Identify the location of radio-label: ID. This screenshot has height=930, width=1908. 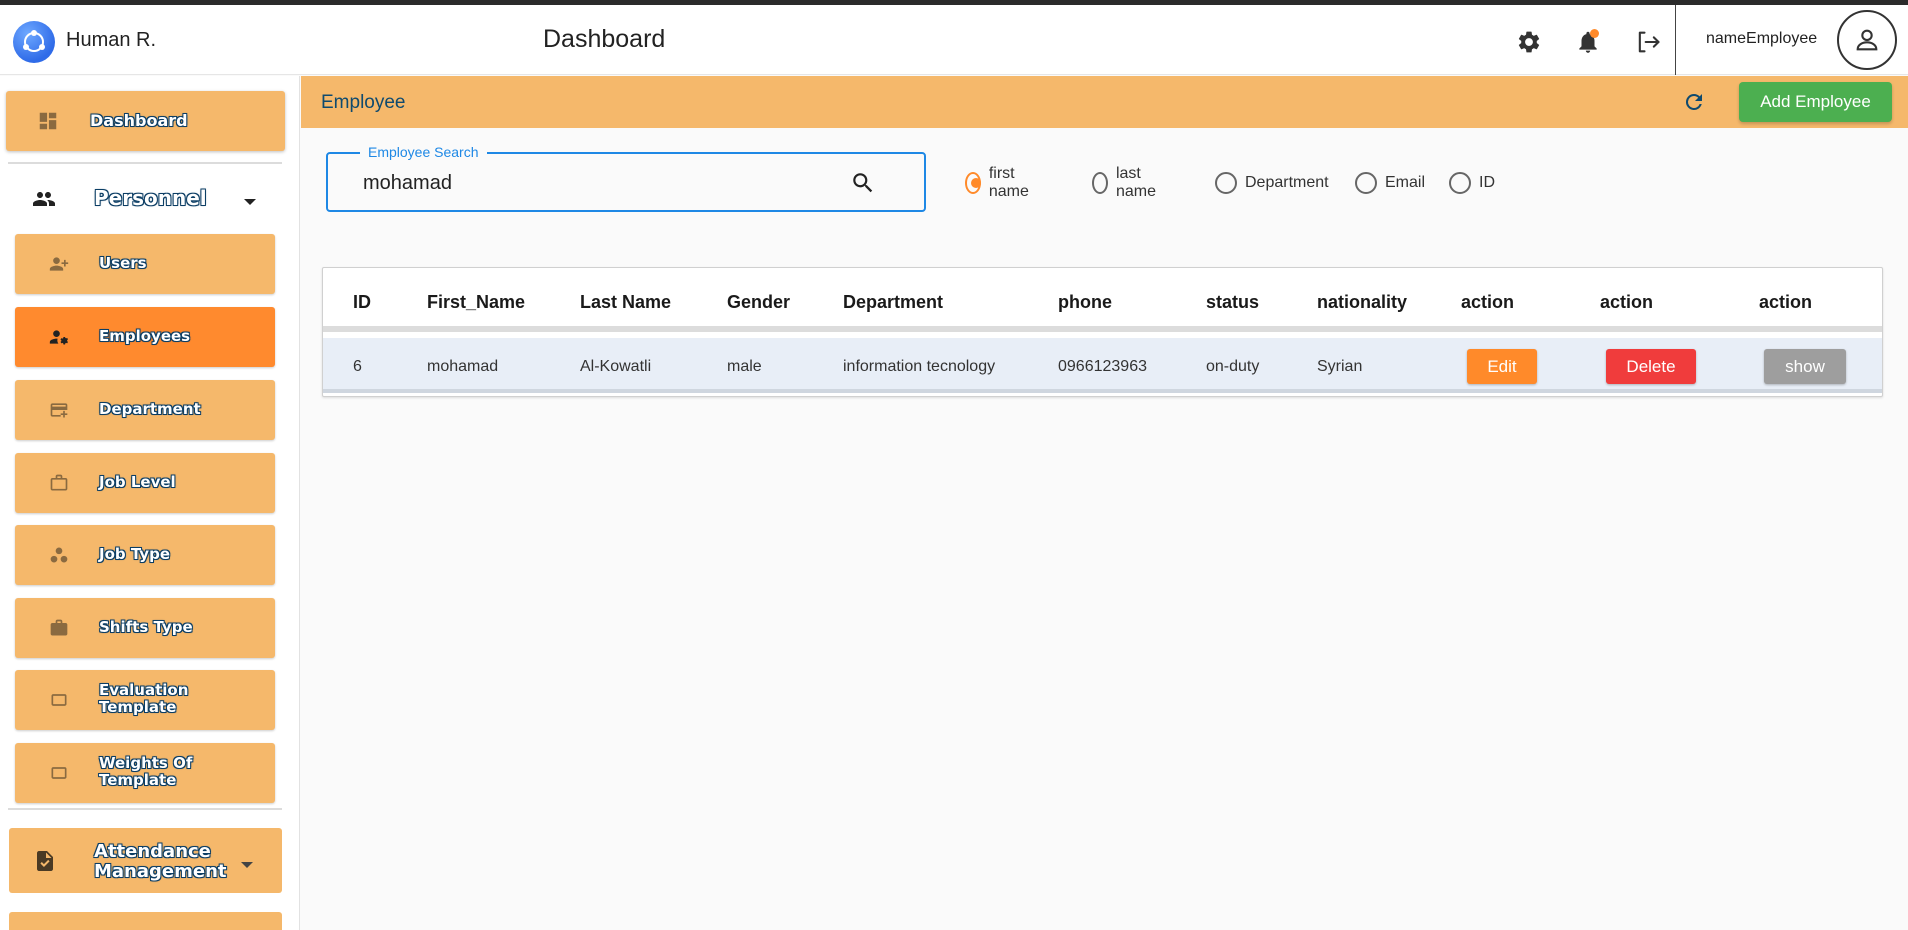
(1487, 182).